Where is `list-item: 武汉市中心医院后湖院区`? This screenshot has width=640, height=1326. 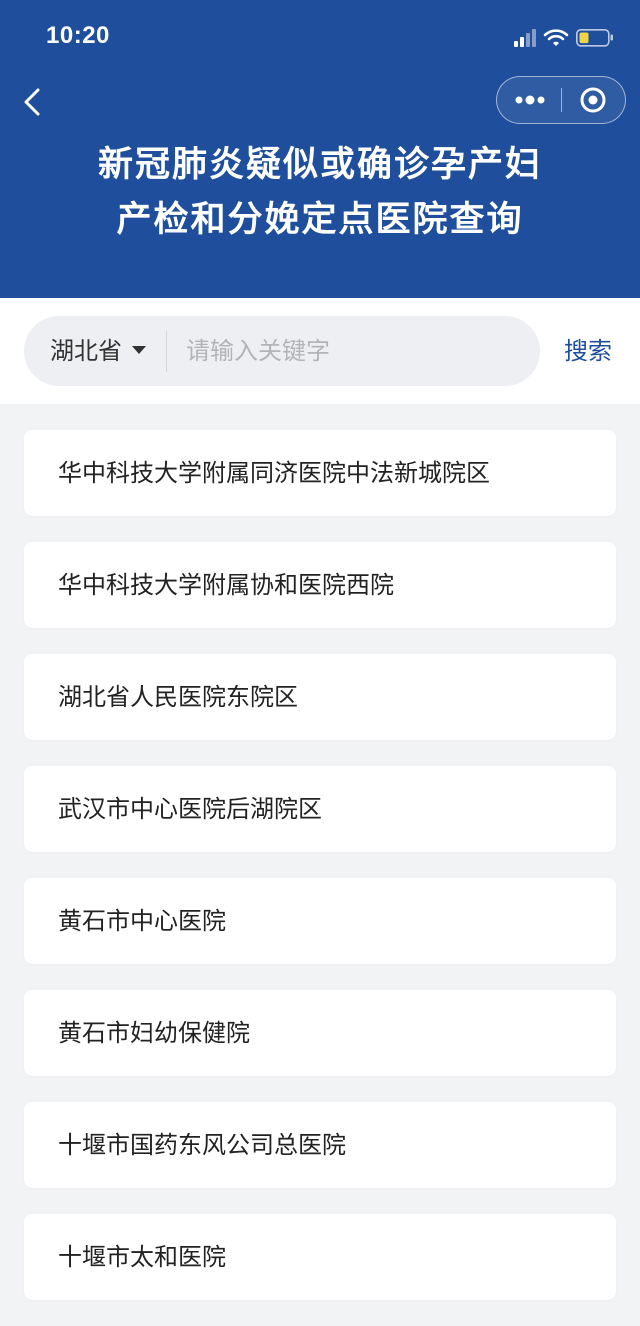 list-item: 武汉市中心医院后湖院区 is located at coordinates (320, 809).